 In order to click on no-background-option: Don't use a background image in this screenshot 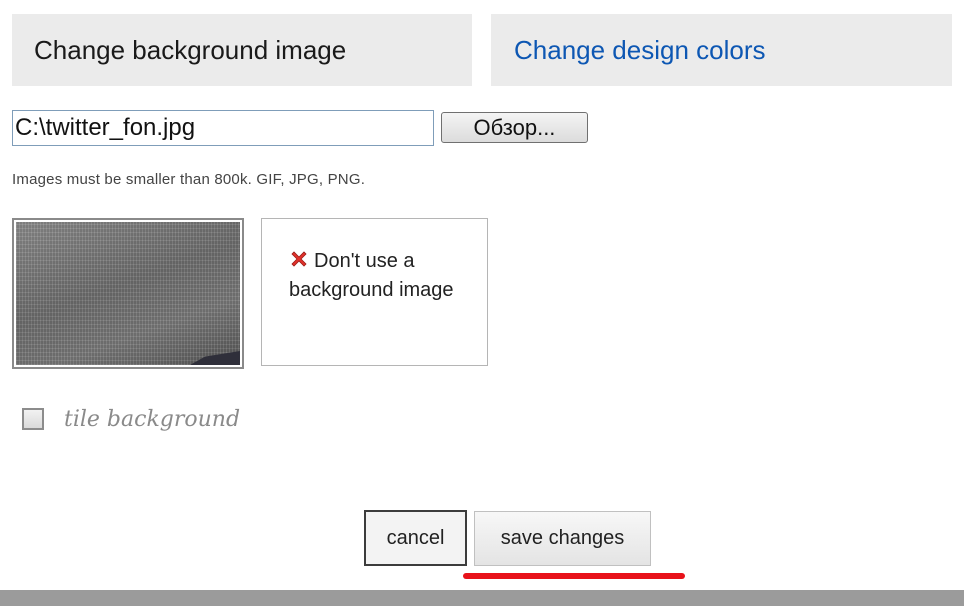, I will do `click(374, 292)`.